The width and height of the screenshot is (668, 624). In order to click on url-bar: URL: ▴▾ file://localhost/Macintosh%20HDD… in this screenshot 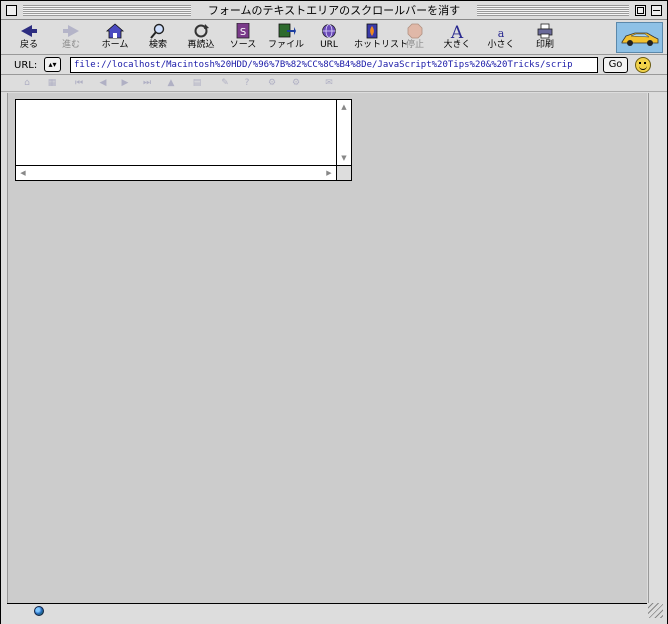, I will do `click(334, 65)`.